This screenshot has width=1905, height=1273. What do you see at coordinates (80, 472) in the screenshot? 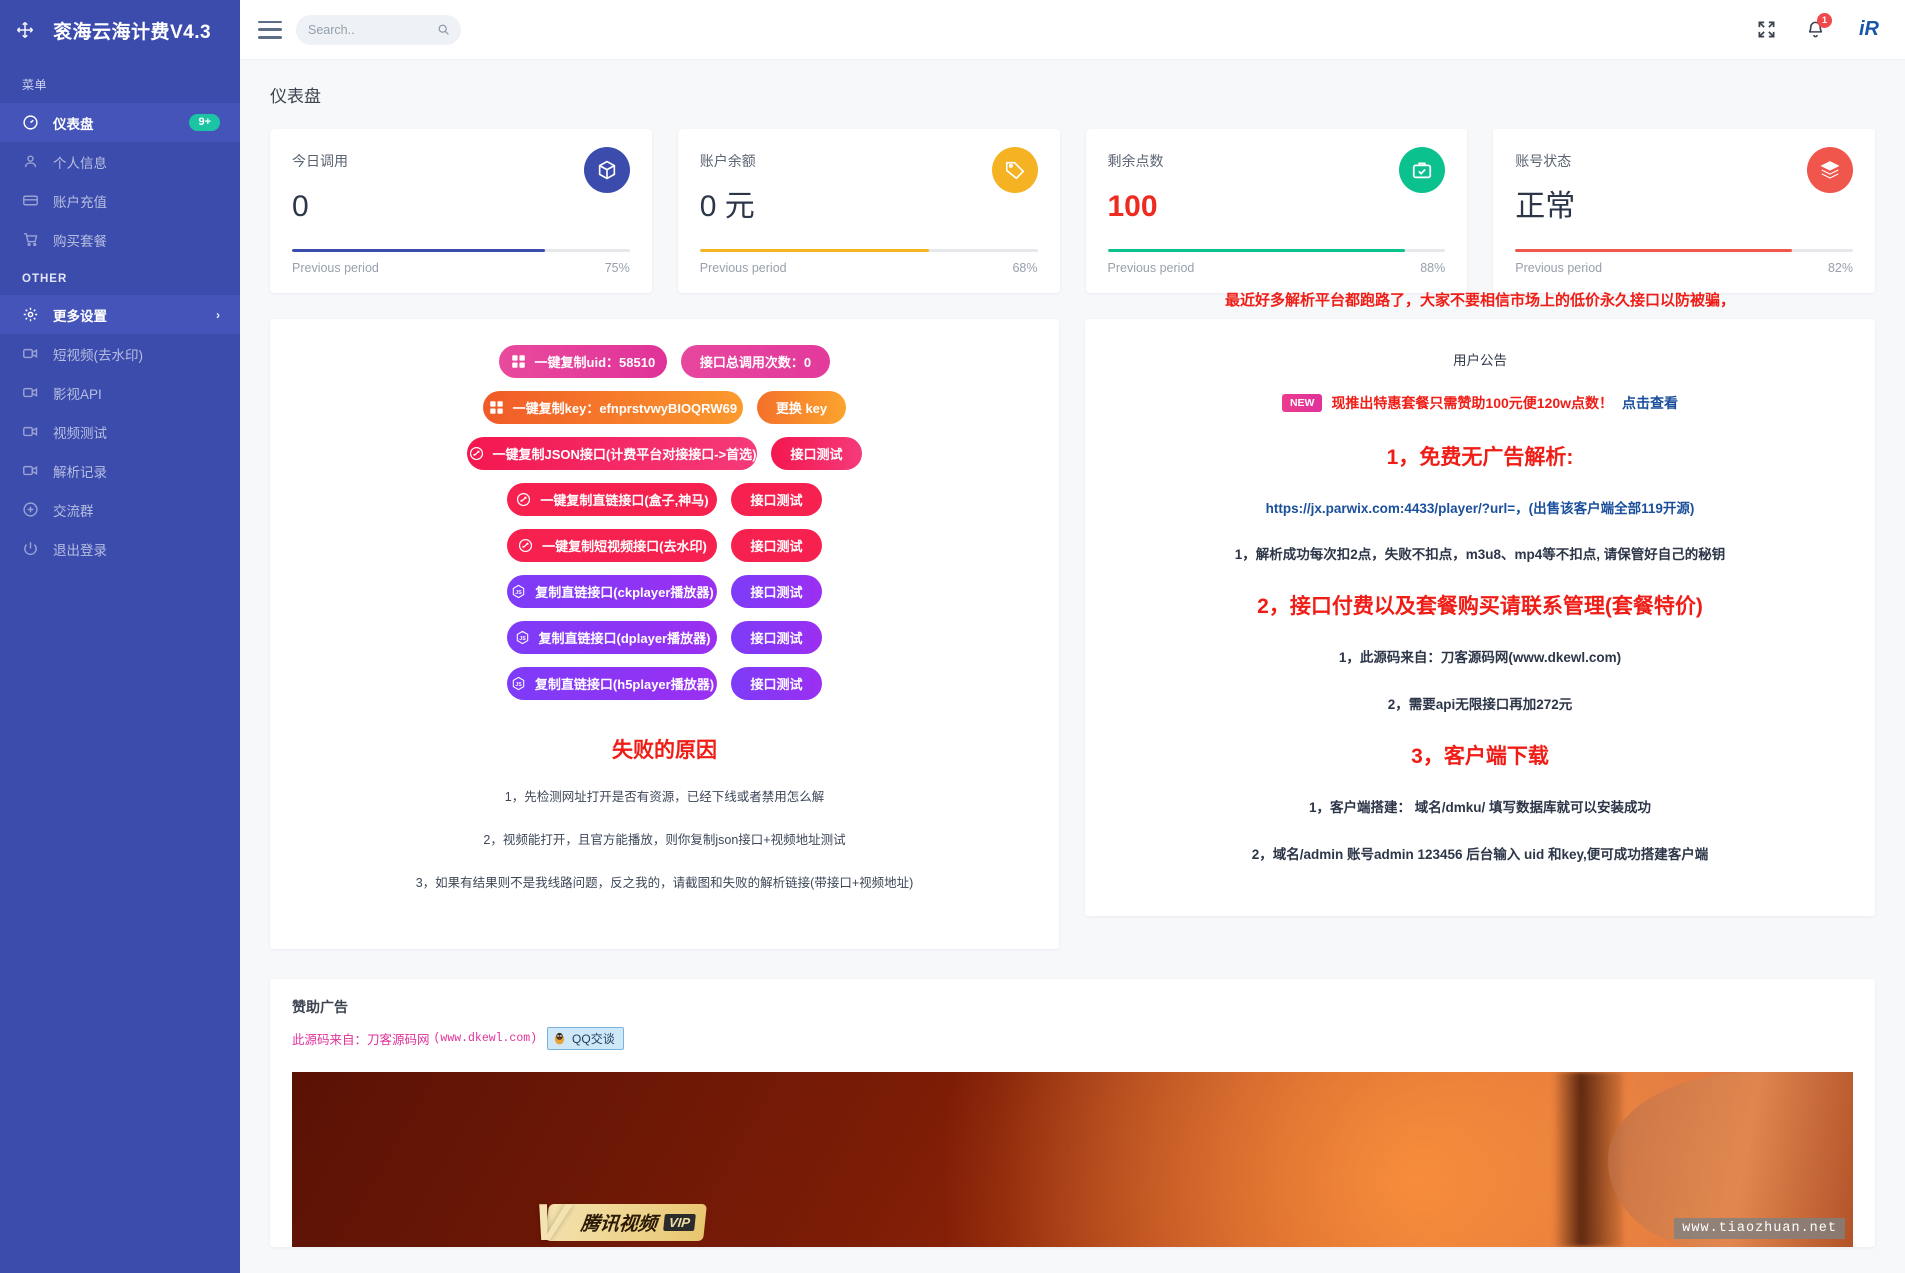
I see `sidebar-item-label: 解析记录` at bounding box center [80, 472].